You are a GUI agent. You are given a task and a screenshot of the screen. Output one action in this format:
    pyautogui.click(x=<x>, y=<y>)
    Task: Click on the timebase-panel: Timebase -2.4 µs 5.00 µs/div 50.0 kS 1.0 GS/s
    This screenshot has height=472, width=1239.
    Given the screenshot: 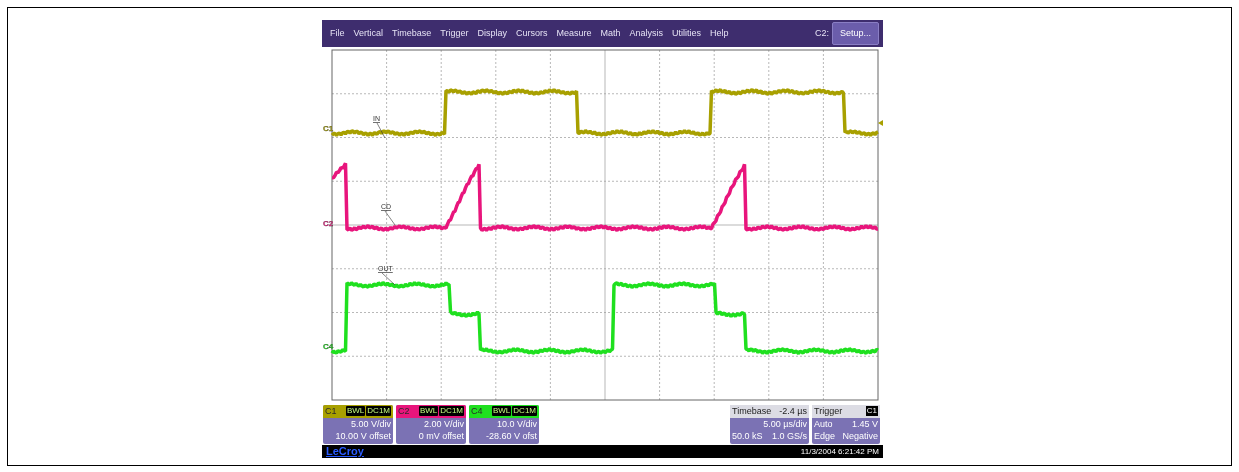 What is the action you would take?
    pyautogui.click(x=769, y=424)
    